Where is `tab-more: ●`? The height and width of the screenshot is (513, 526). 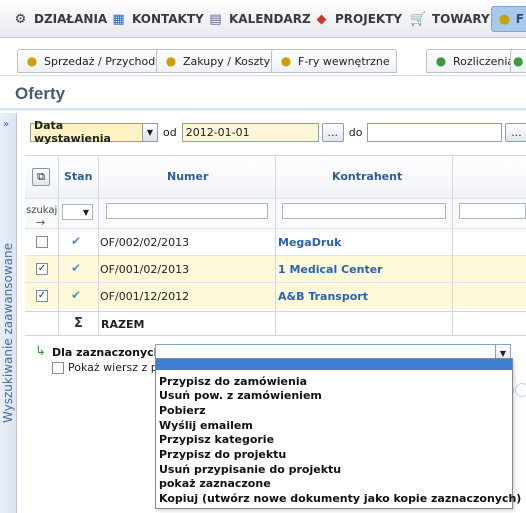
tab-more: ● is located at coordinates (518, 61).